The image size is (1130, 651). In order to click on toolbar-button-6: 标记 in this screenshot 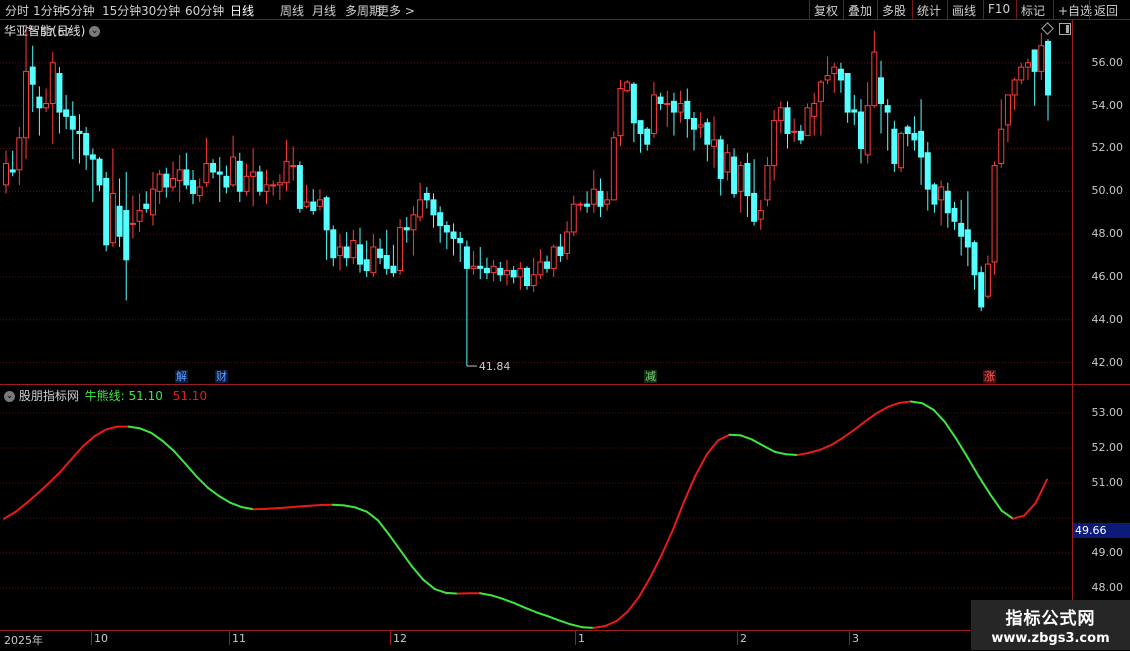, I will do `click(1033, 10)`.